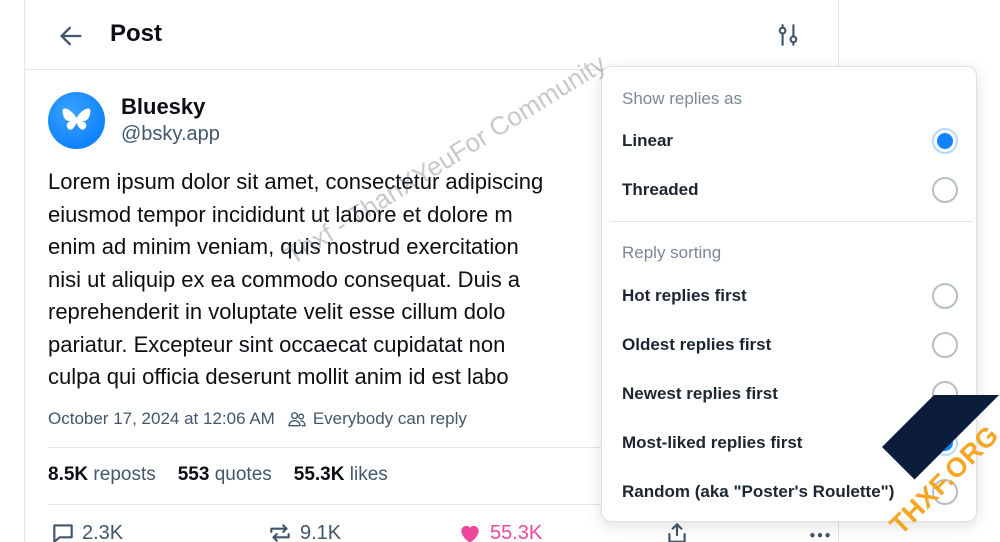 The height and width of the screenshot is (542, 1000). I want to click on avatar, so click(76, 120).